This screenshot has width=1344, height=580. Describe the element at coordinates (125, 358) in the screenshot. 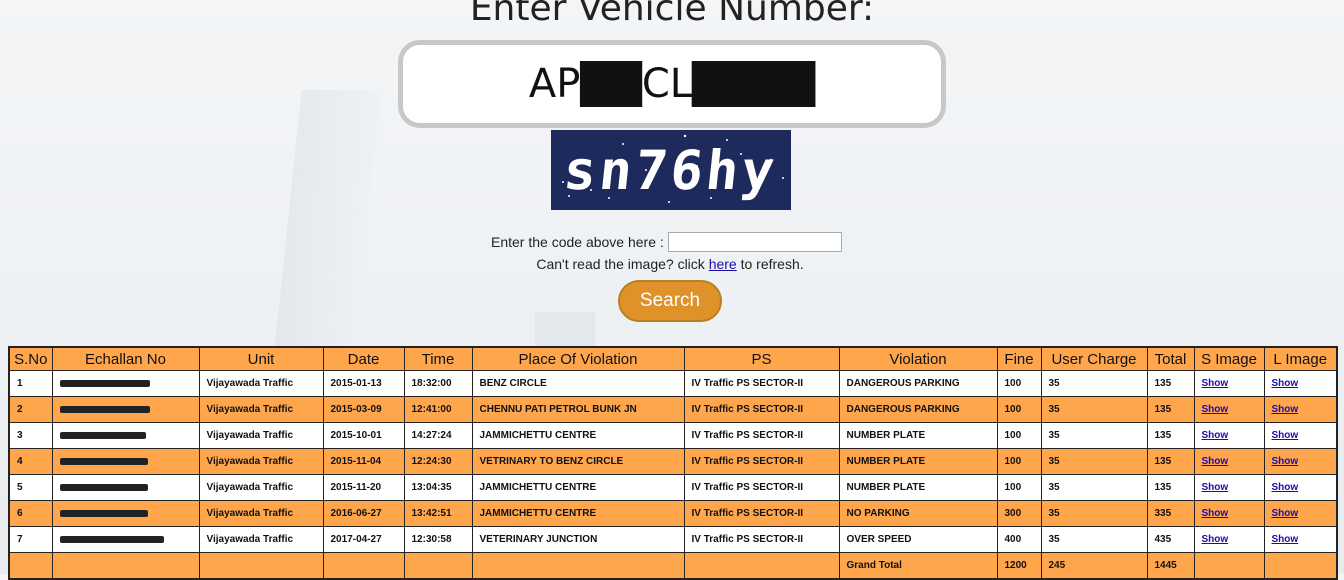

I see `col-header-echallan: Echallan No` at that location.